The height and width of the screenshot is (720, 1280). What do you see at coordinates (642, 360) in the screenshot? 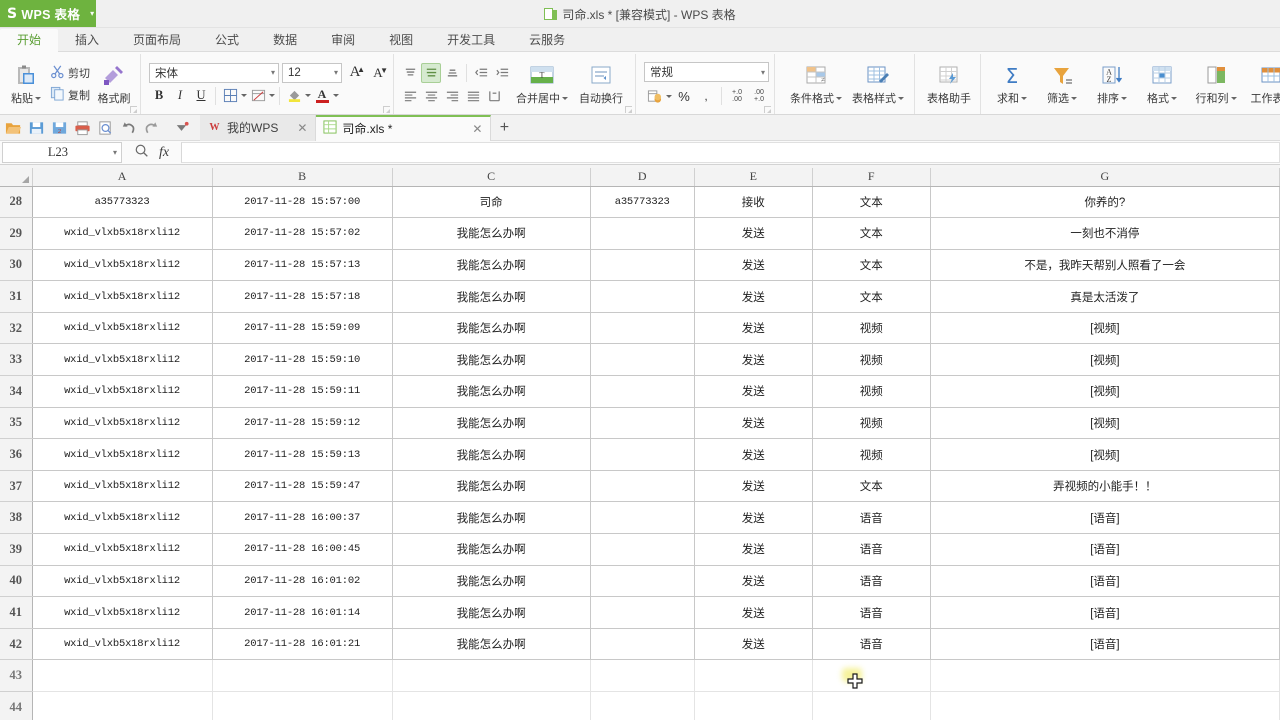
I see `cell-D33` at bounding box center [642, 360].